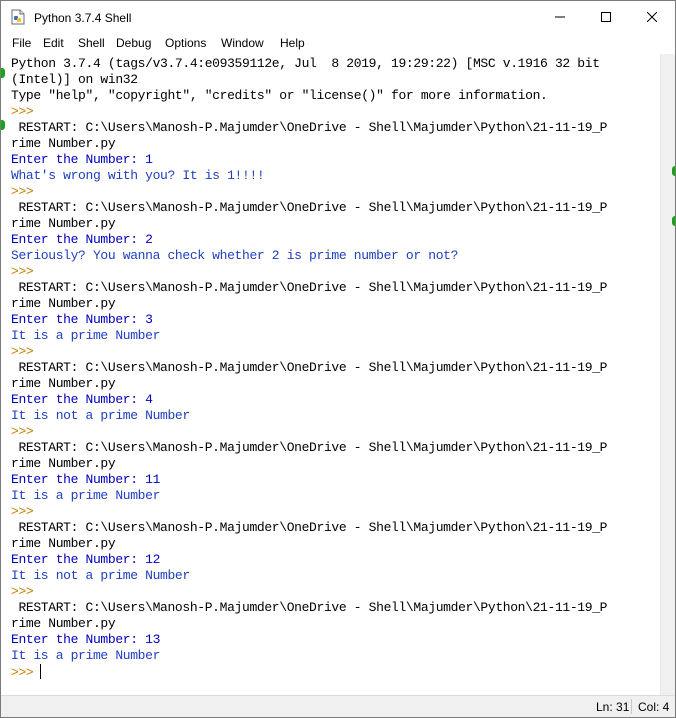  I want to click on menu-options: Options, so click(185, 43).